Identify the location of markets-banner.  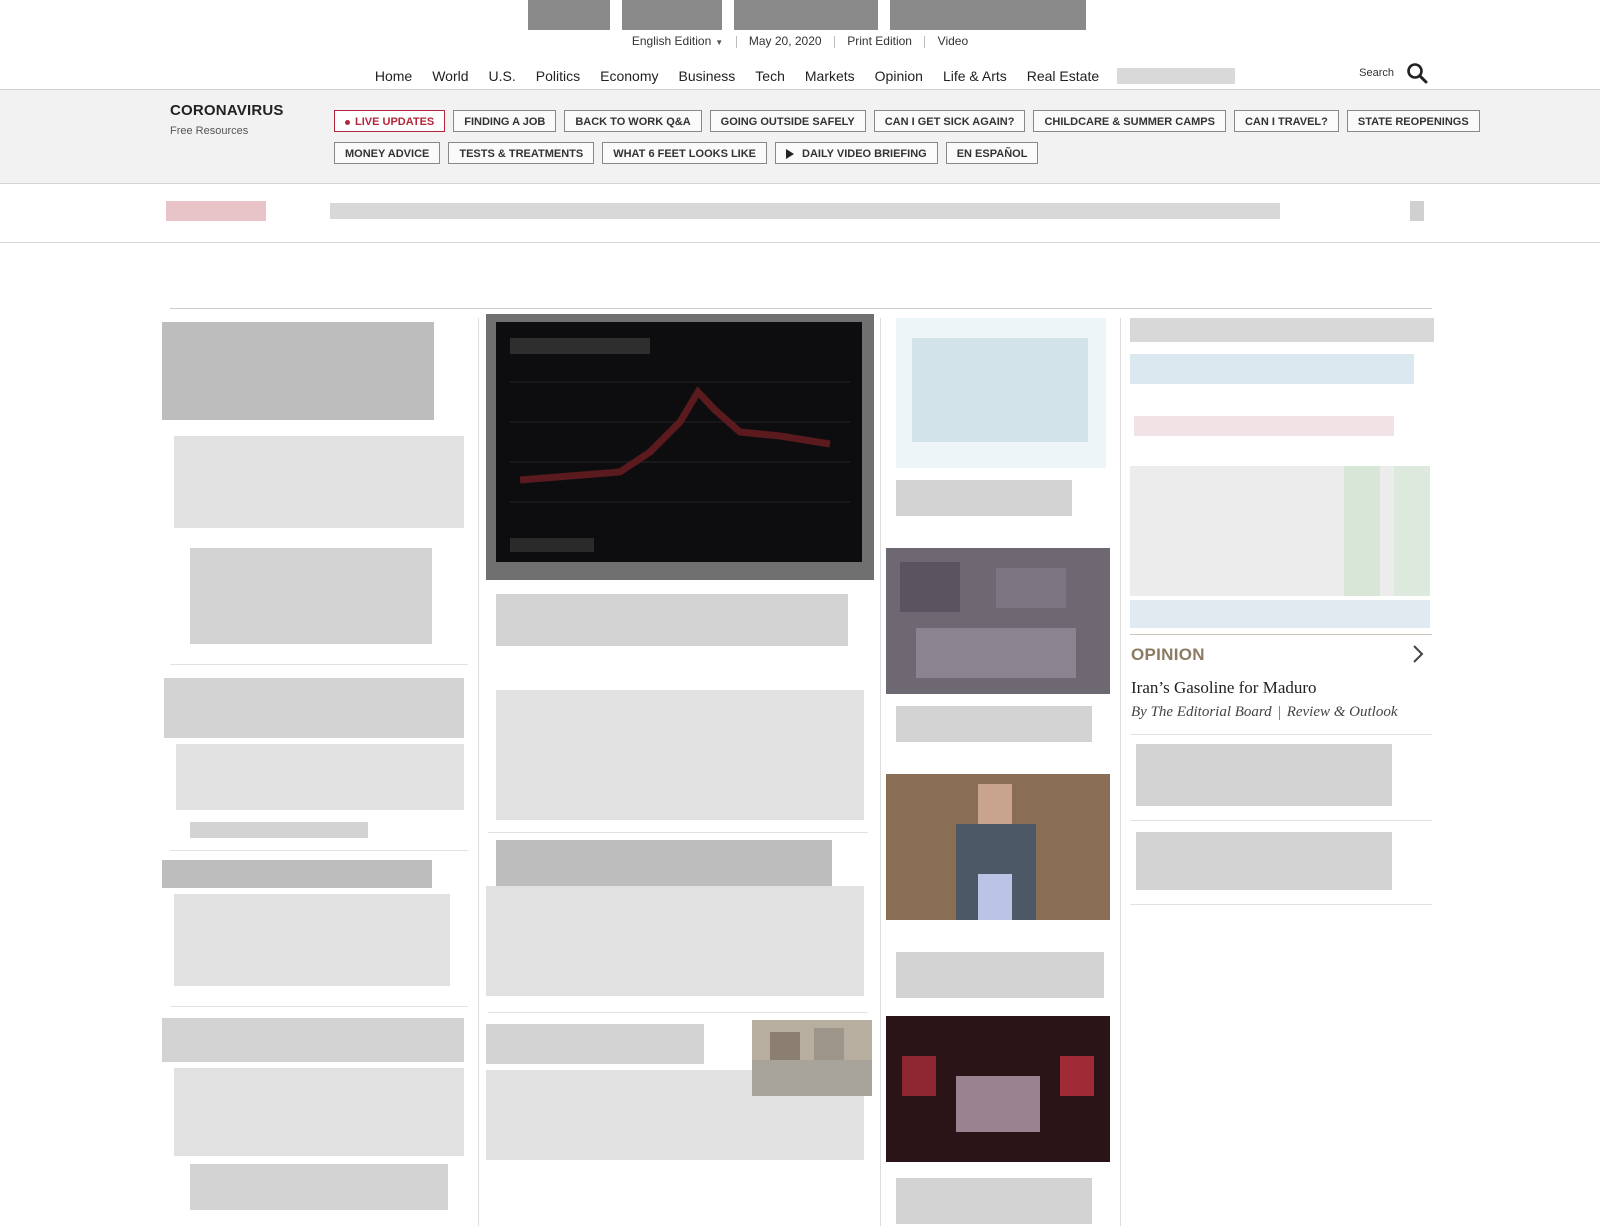
(1264, 426).